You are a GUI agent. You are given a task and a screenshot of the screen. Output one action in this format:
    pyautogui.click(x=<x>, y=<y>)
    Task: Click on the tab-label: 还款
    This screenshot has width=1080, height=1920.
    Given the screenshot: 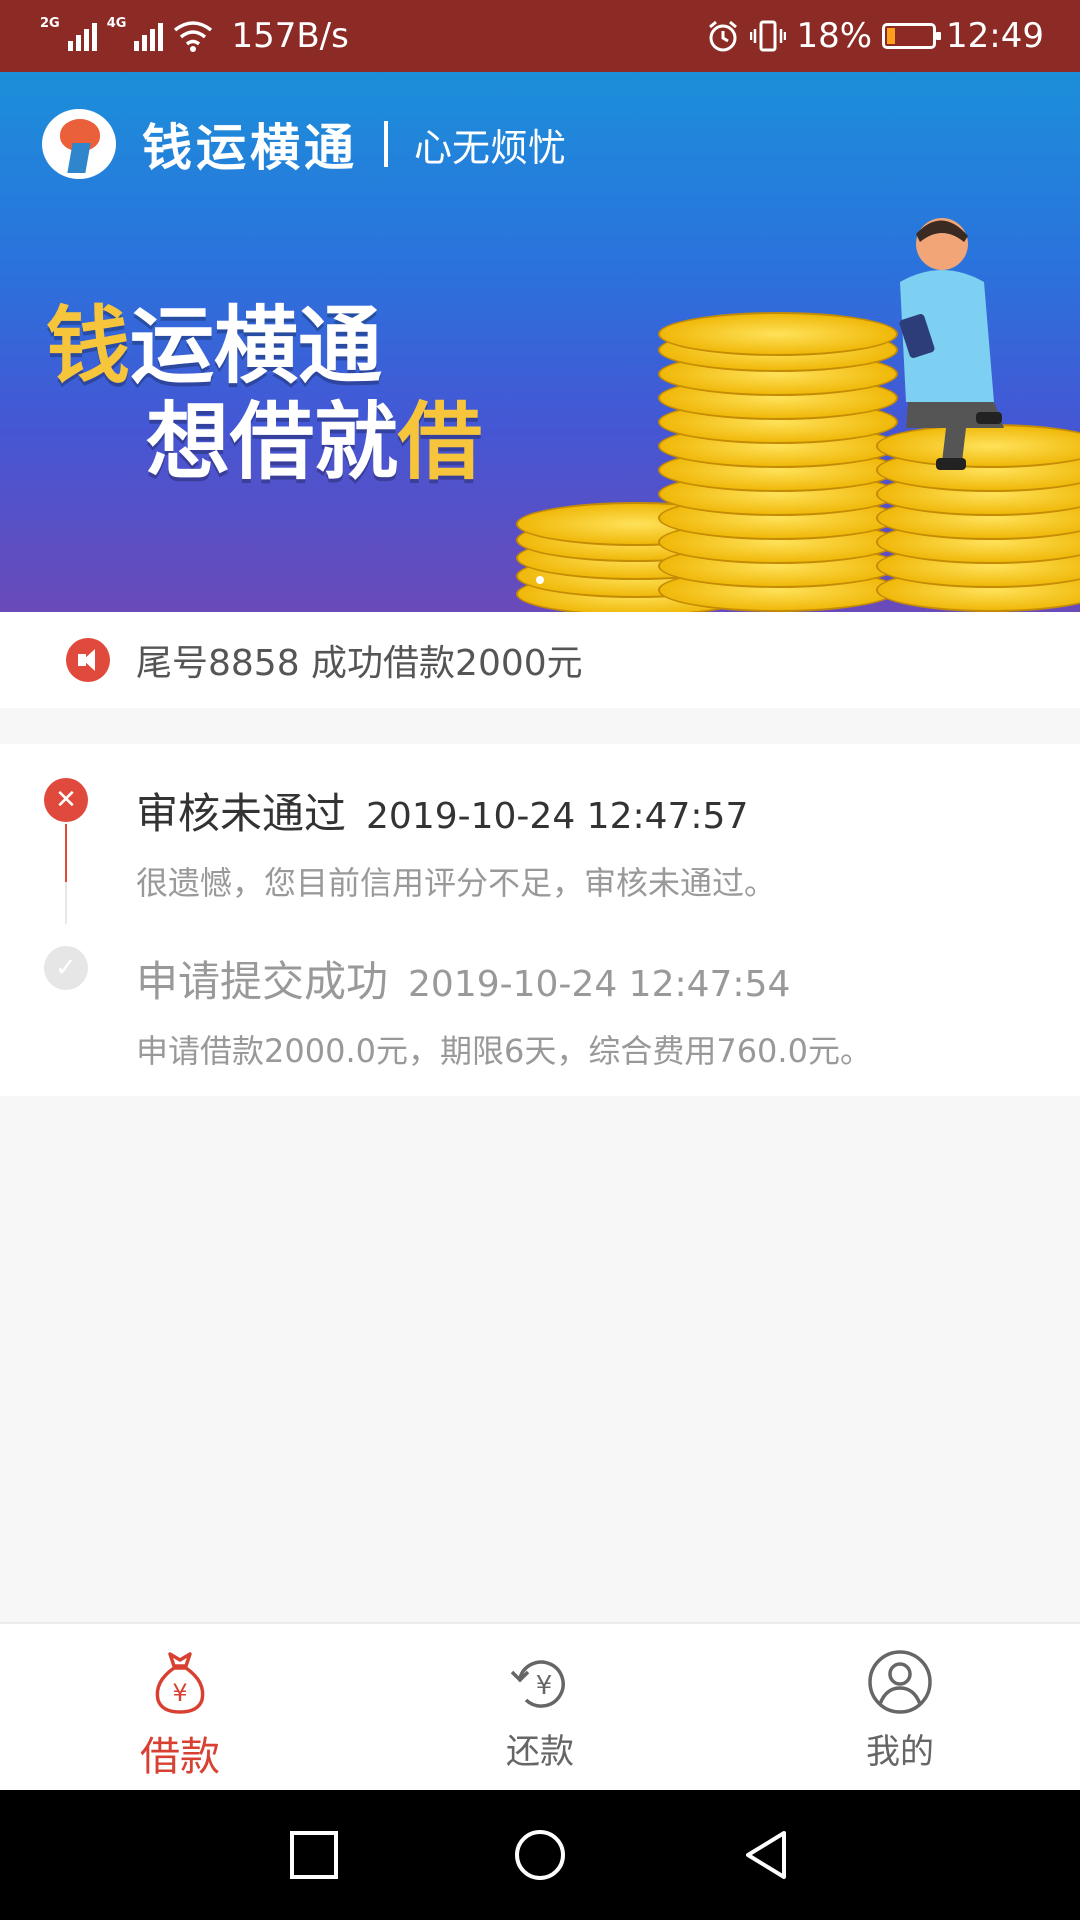 What is the action you would take?
    pyautogui.click(x=540, y=1752)
    